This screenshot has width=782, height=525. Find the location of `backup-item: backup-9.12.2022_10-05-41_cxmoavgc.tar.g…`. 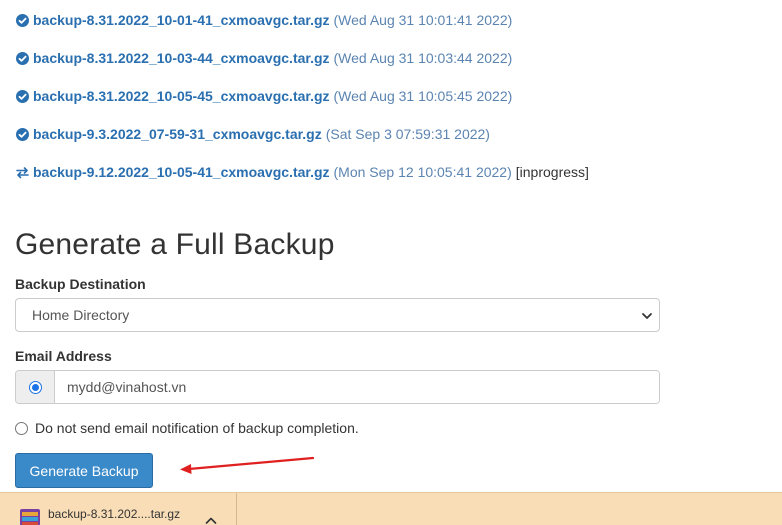

backup-item: backup-9.12.2022_10-05-41_cxmoavgc.tar.g… is located at coordinates (302, 172).